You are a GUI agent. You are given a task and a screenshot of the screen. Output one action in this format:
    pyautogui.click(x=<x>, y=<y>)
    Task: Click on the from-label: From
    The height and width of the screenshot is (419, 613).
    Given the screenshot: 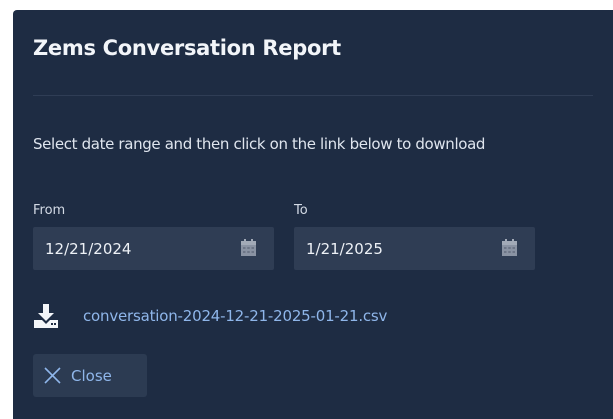 What is the action you would take?
    pyautogui.click(x=49, y=210)
    